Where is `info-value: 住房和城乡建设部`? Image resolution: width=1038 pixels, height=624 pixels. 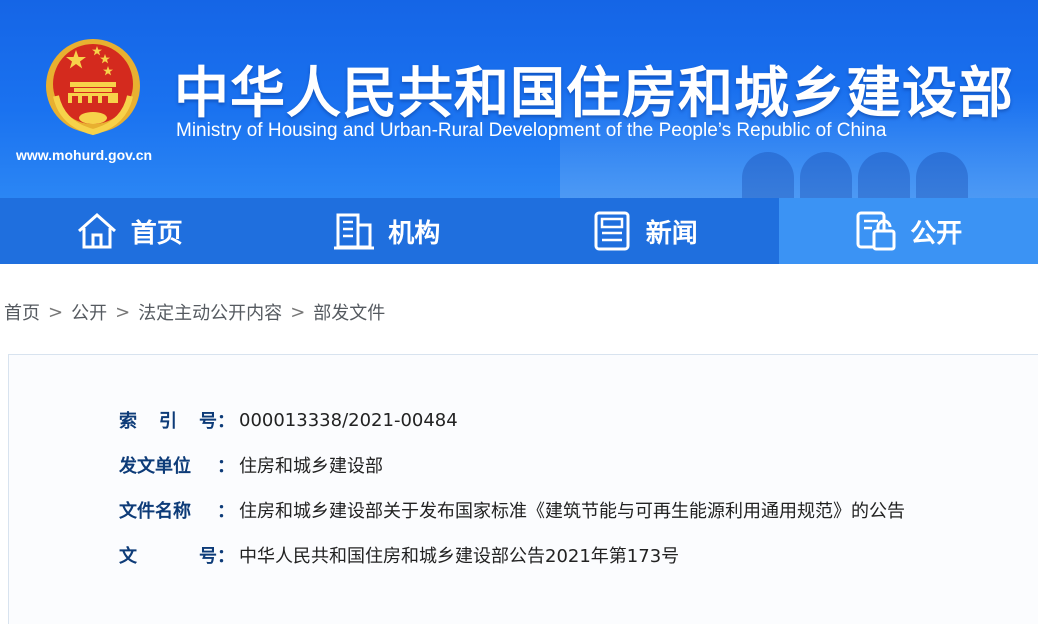
info-value: 住房和城乡建设部 is located at coordinates (311, 466).